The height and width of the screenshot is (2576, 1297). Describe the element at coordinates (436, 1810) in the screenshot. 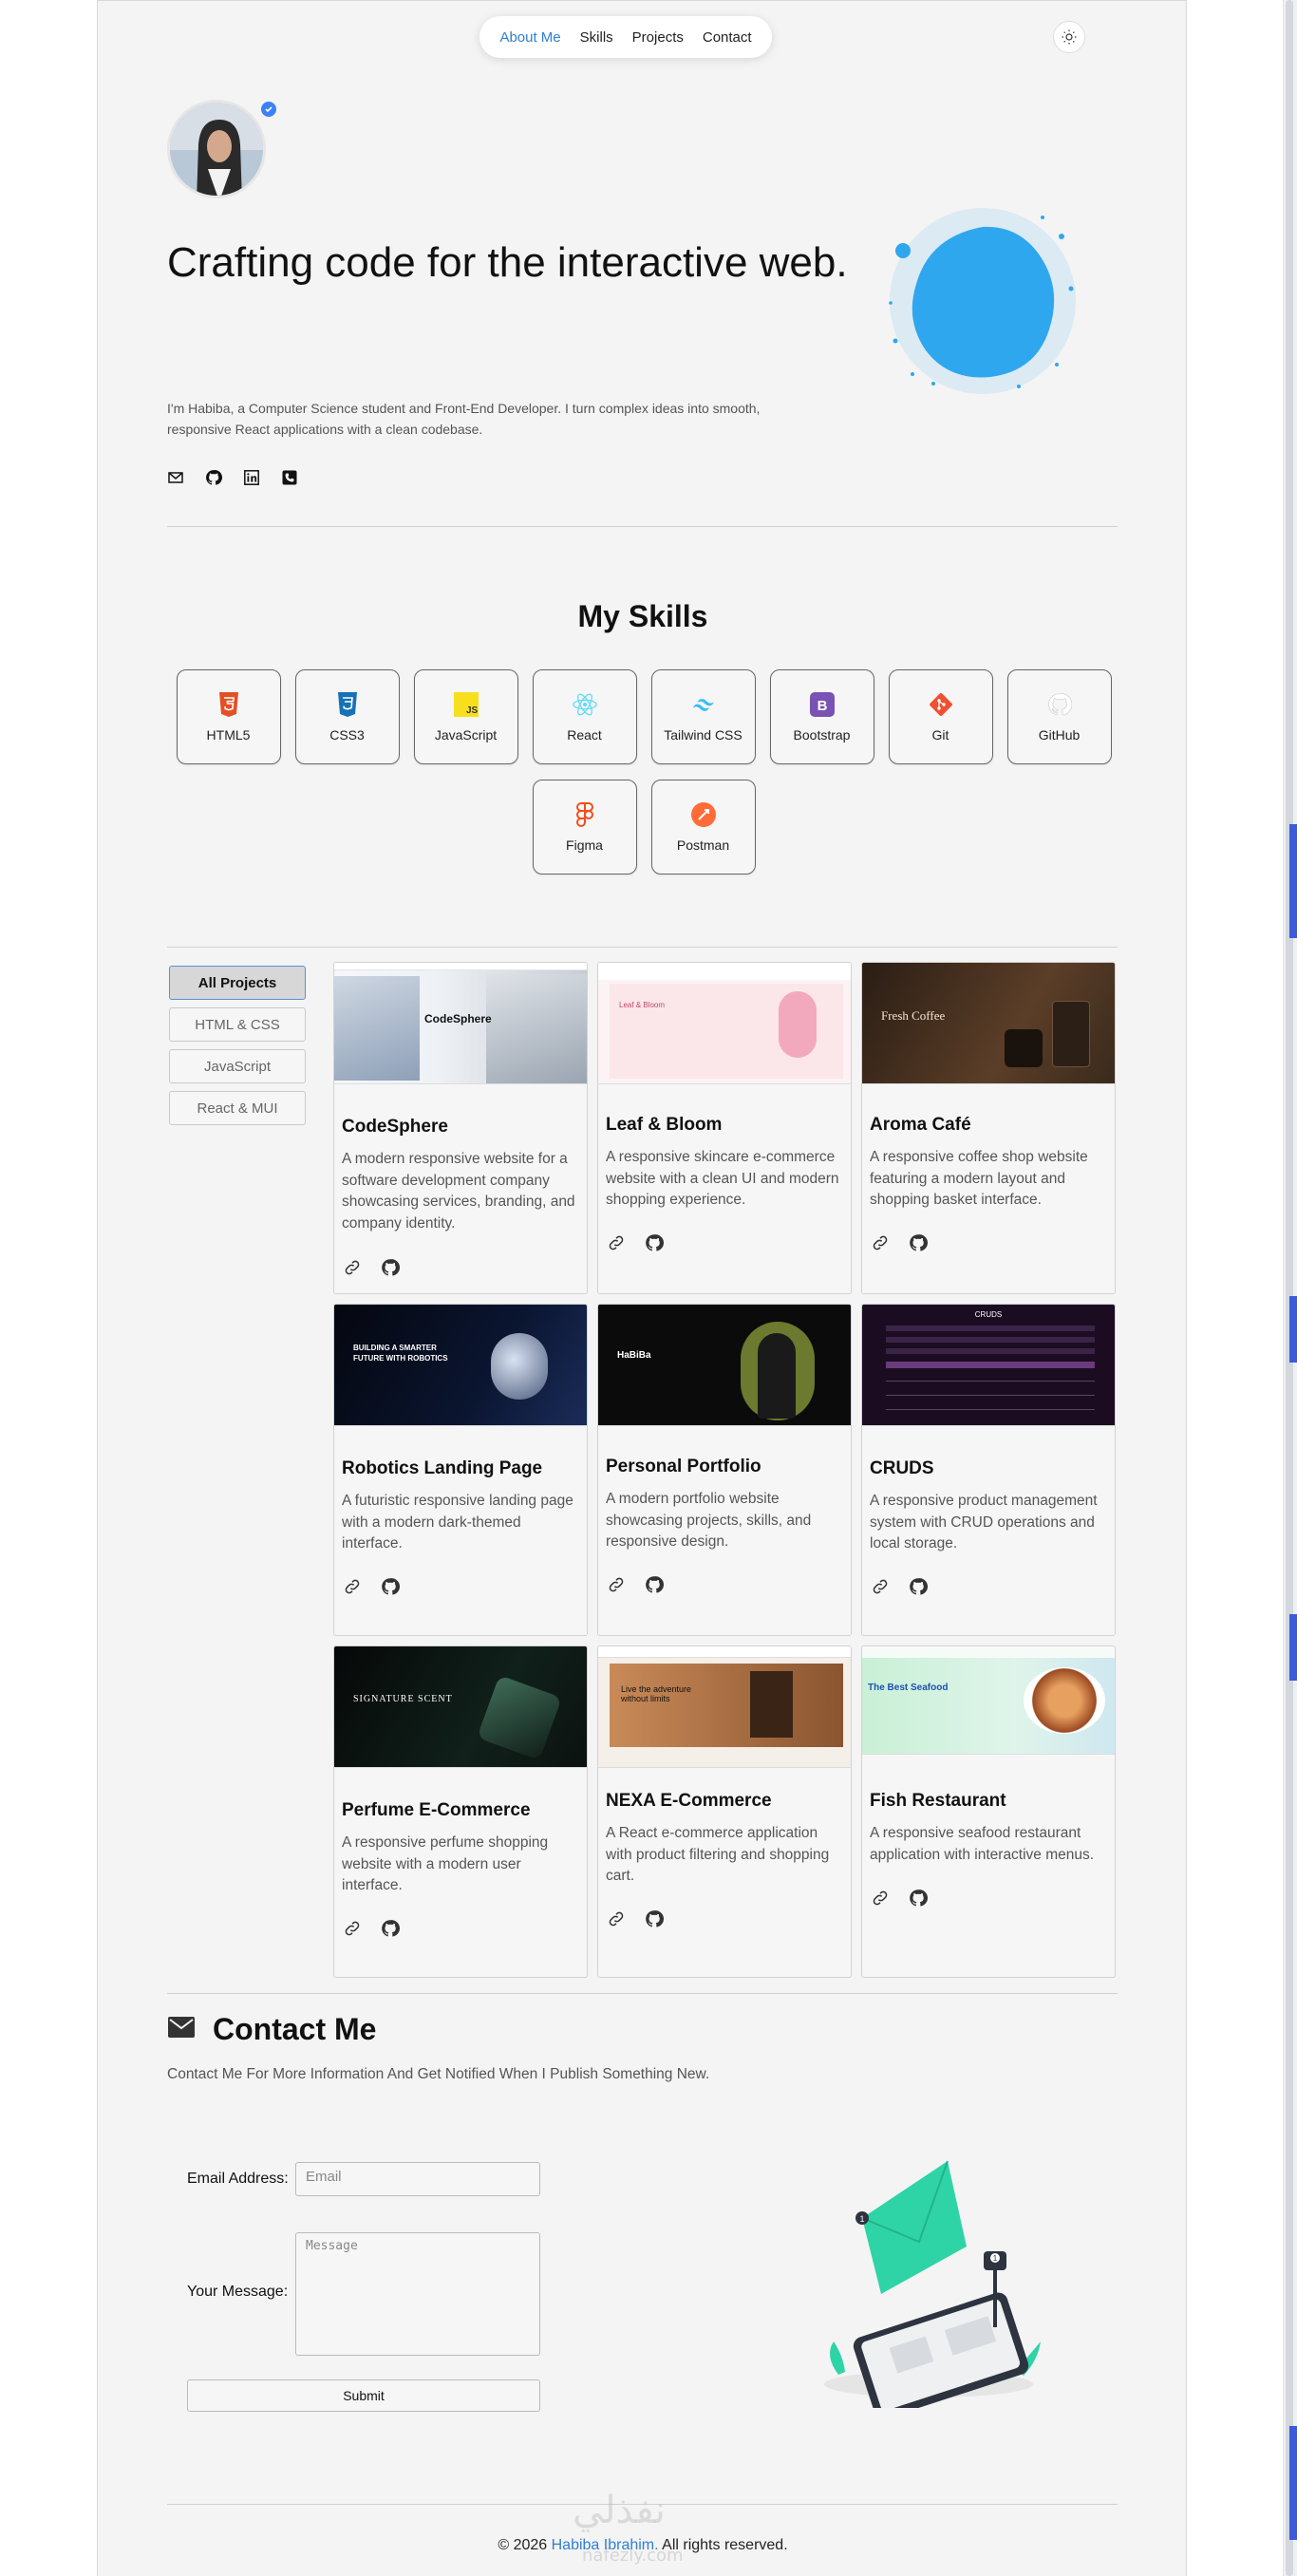

I see `project-title: Perfume E-Commerce` at that location.